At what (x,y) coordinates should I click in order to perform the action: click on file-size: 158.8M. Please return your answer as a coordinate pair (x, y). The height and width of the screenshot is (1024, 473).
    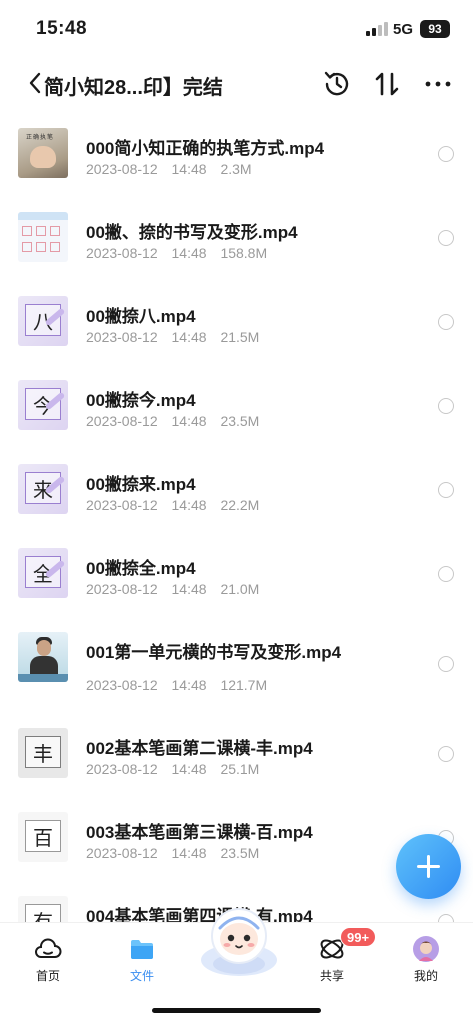
    Looking at the image, I should click on (244, 253).